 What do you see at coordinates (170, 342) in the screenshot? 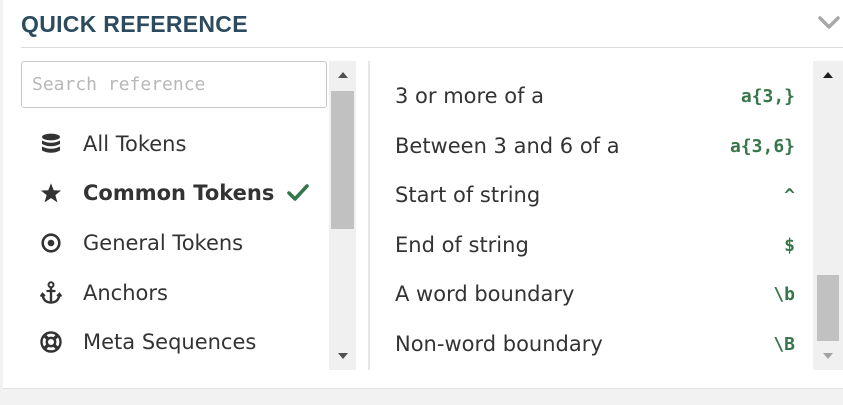
I see `category-label: Meta Sequences` at bounding box center [170, 342].